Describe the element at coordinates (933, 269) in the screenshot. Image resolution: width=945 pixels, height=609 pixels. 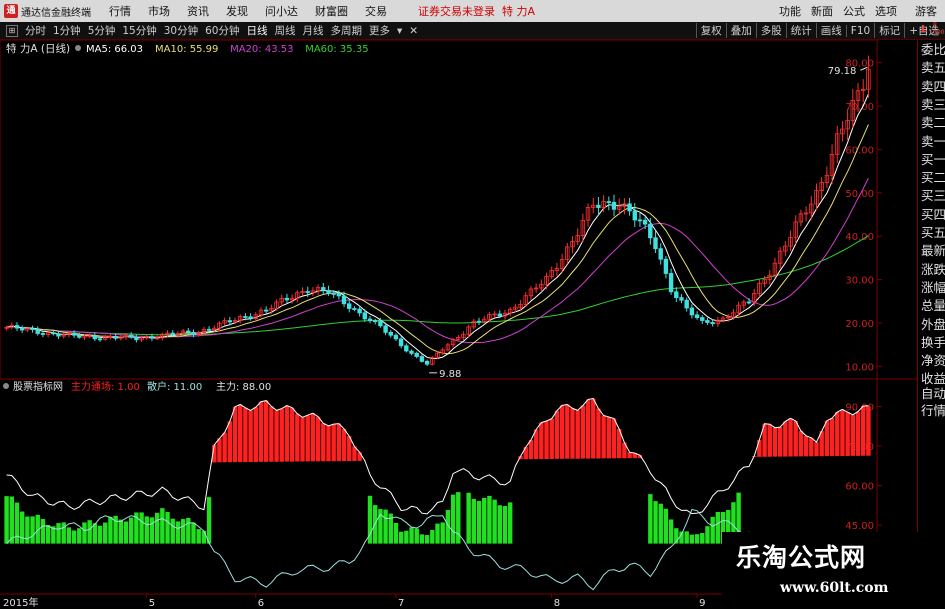
I see `side-label-12: 涨跌` at that location.